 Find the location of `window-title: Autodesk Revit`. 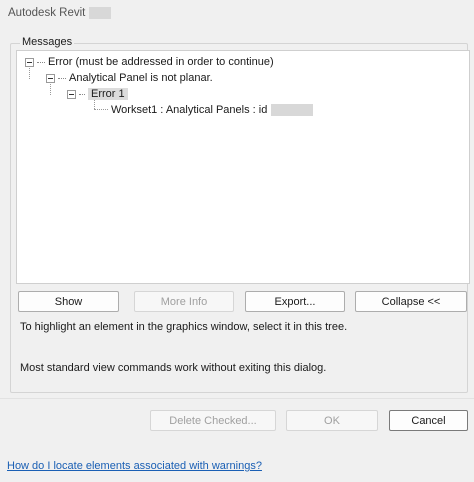

window-title: Autodesk Revit is located at coordinates (47, 13).